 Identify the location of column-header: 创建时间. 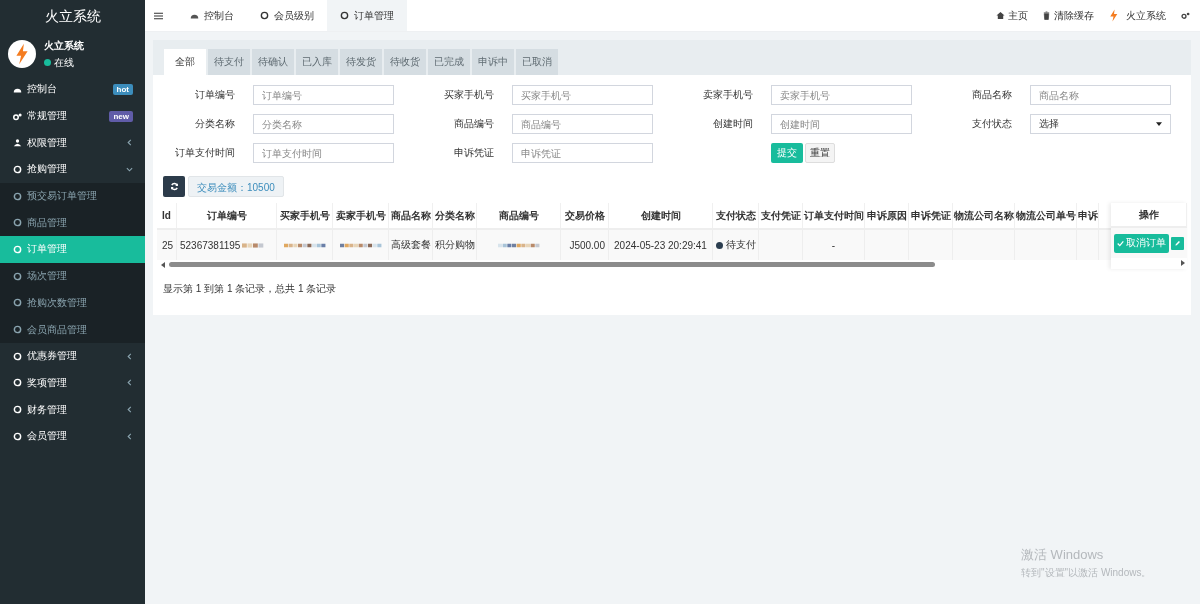
(661, 215).